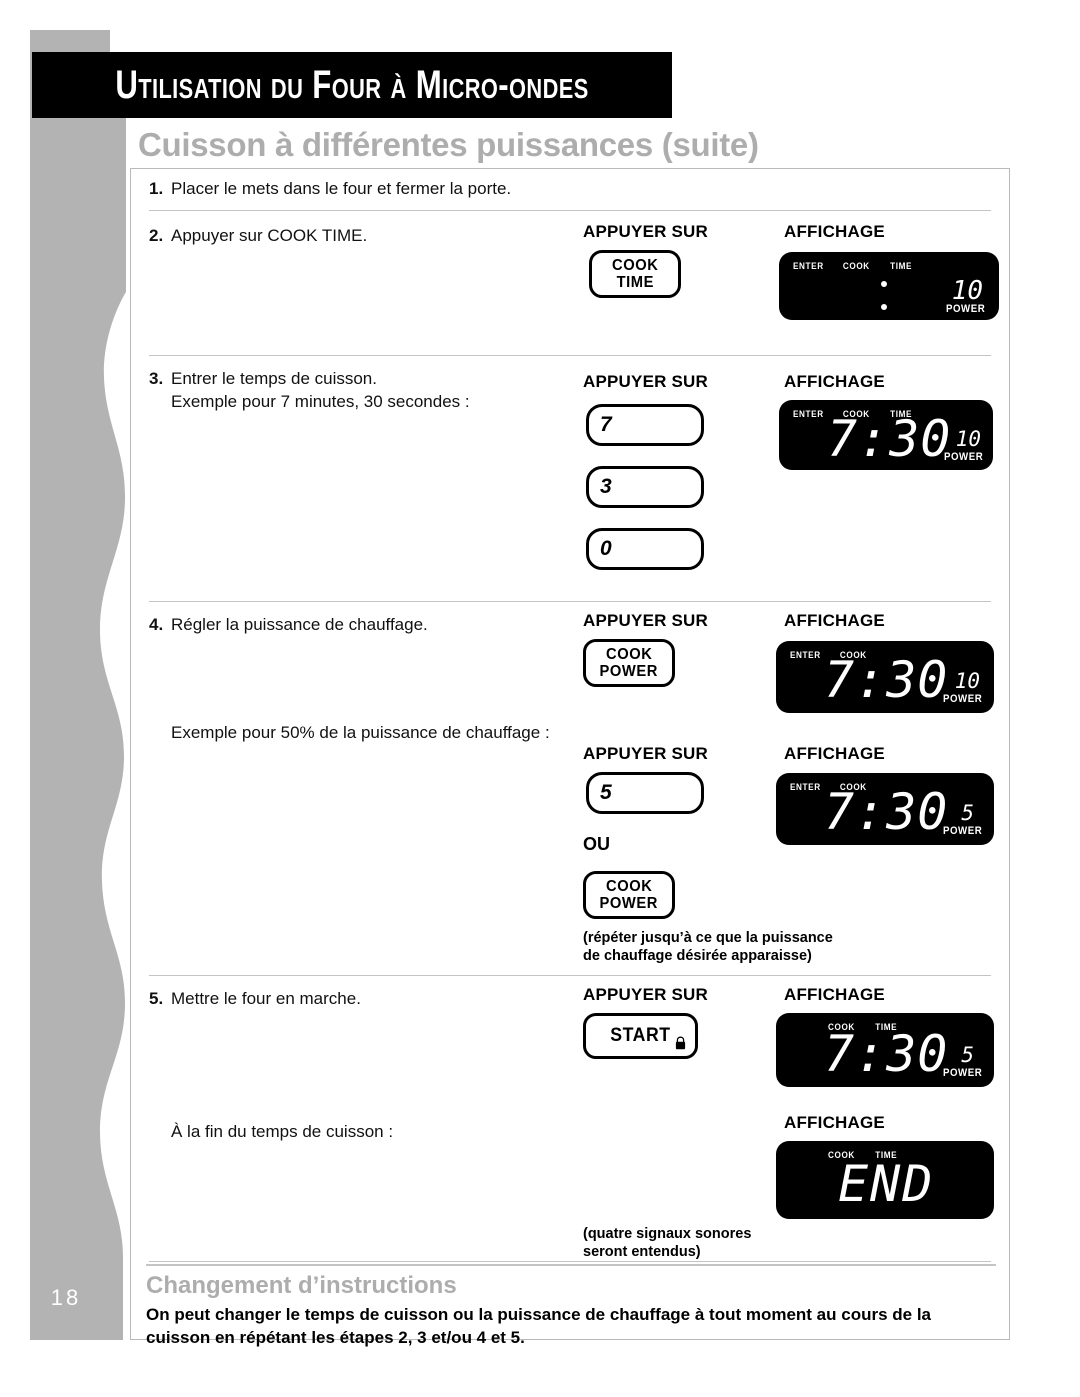 The width and height of the screenshot is (1080, 1397). I want to click on display-step4b: ENTER COOK 7:30 5 POWER, so click(885, 809).